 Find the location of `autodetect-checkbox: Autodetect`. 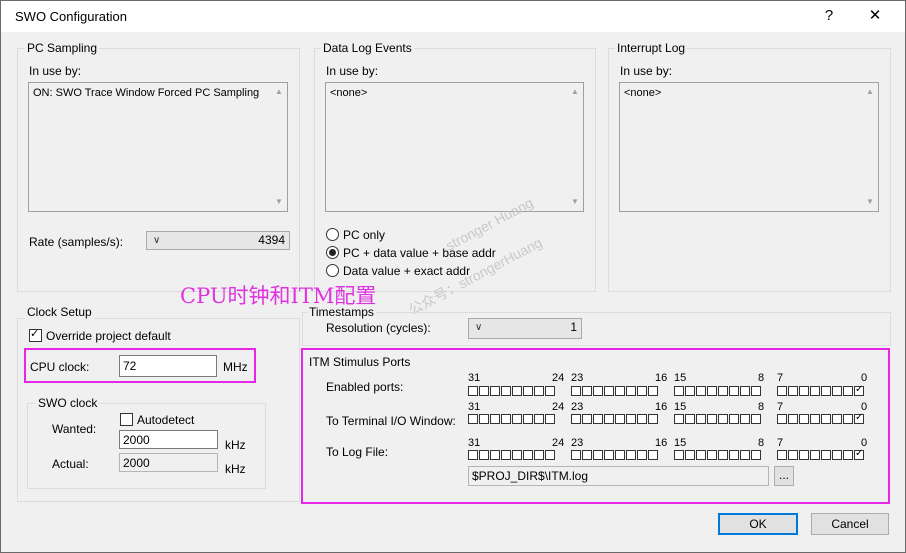

autodetect-checkbox: Autodetect is located at coordinates (157, 420).